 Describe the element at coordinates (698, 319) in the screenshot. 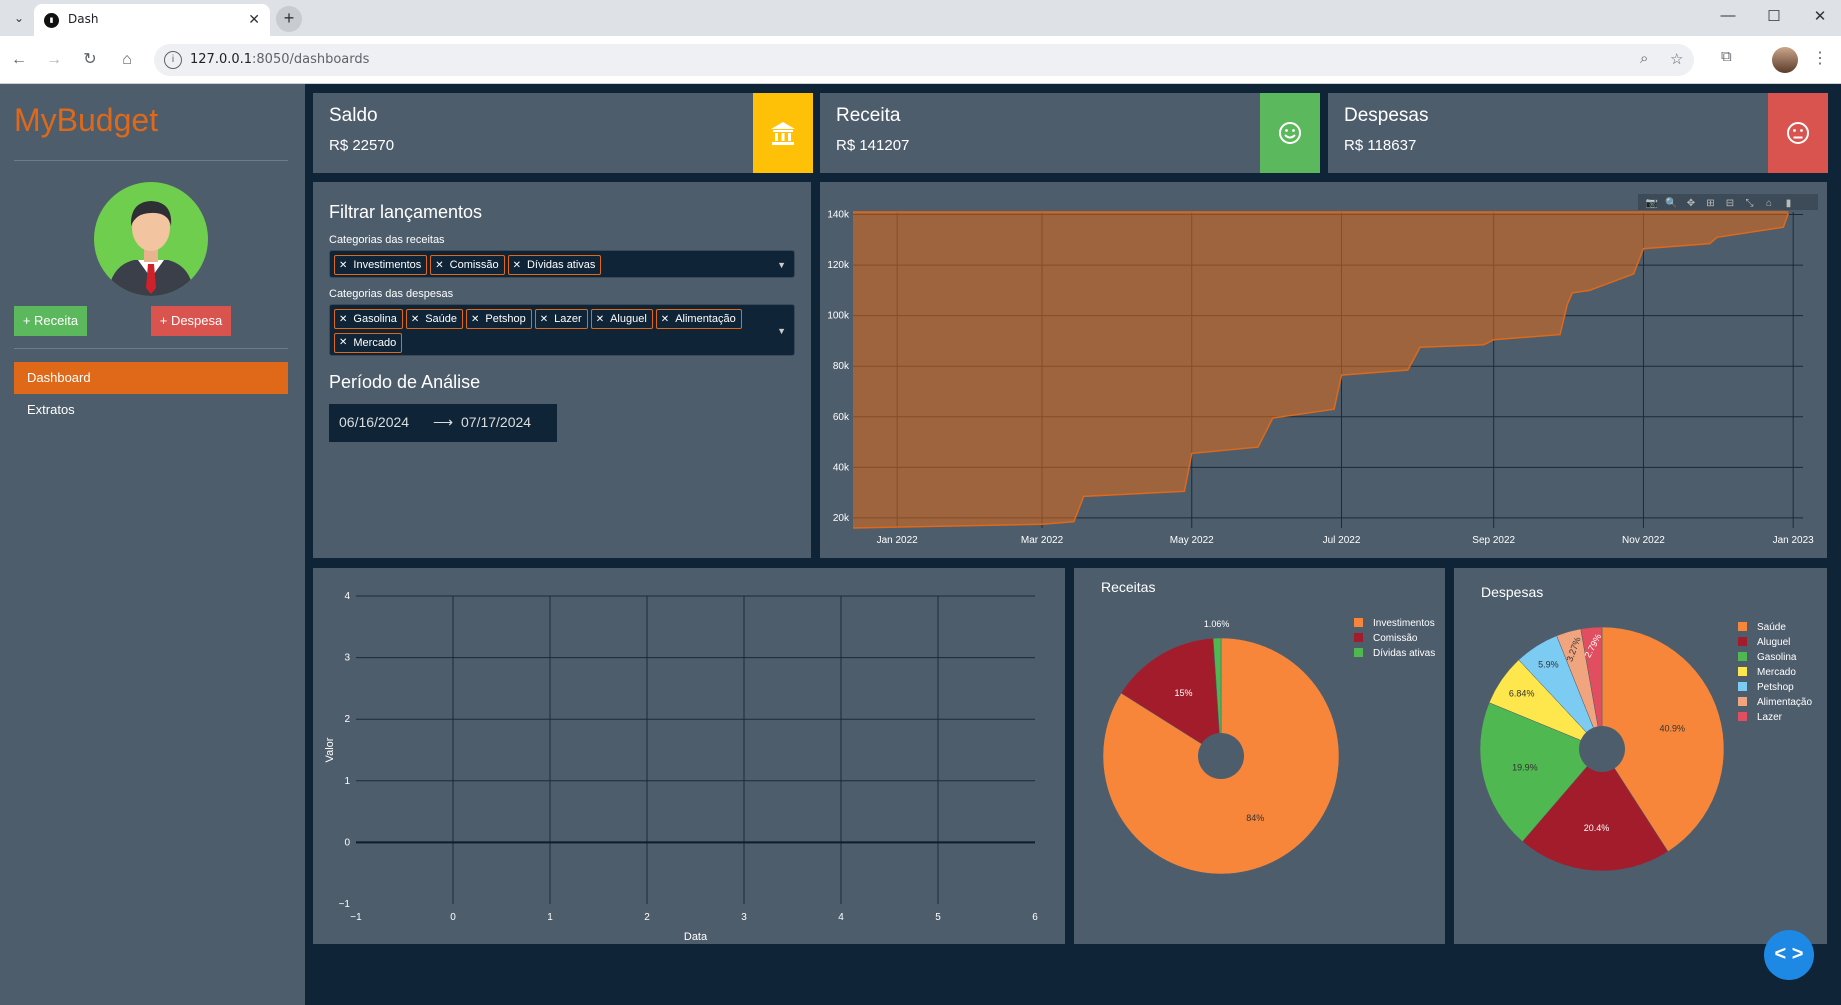

I see `chip: ✕ Alimentação` at that location.